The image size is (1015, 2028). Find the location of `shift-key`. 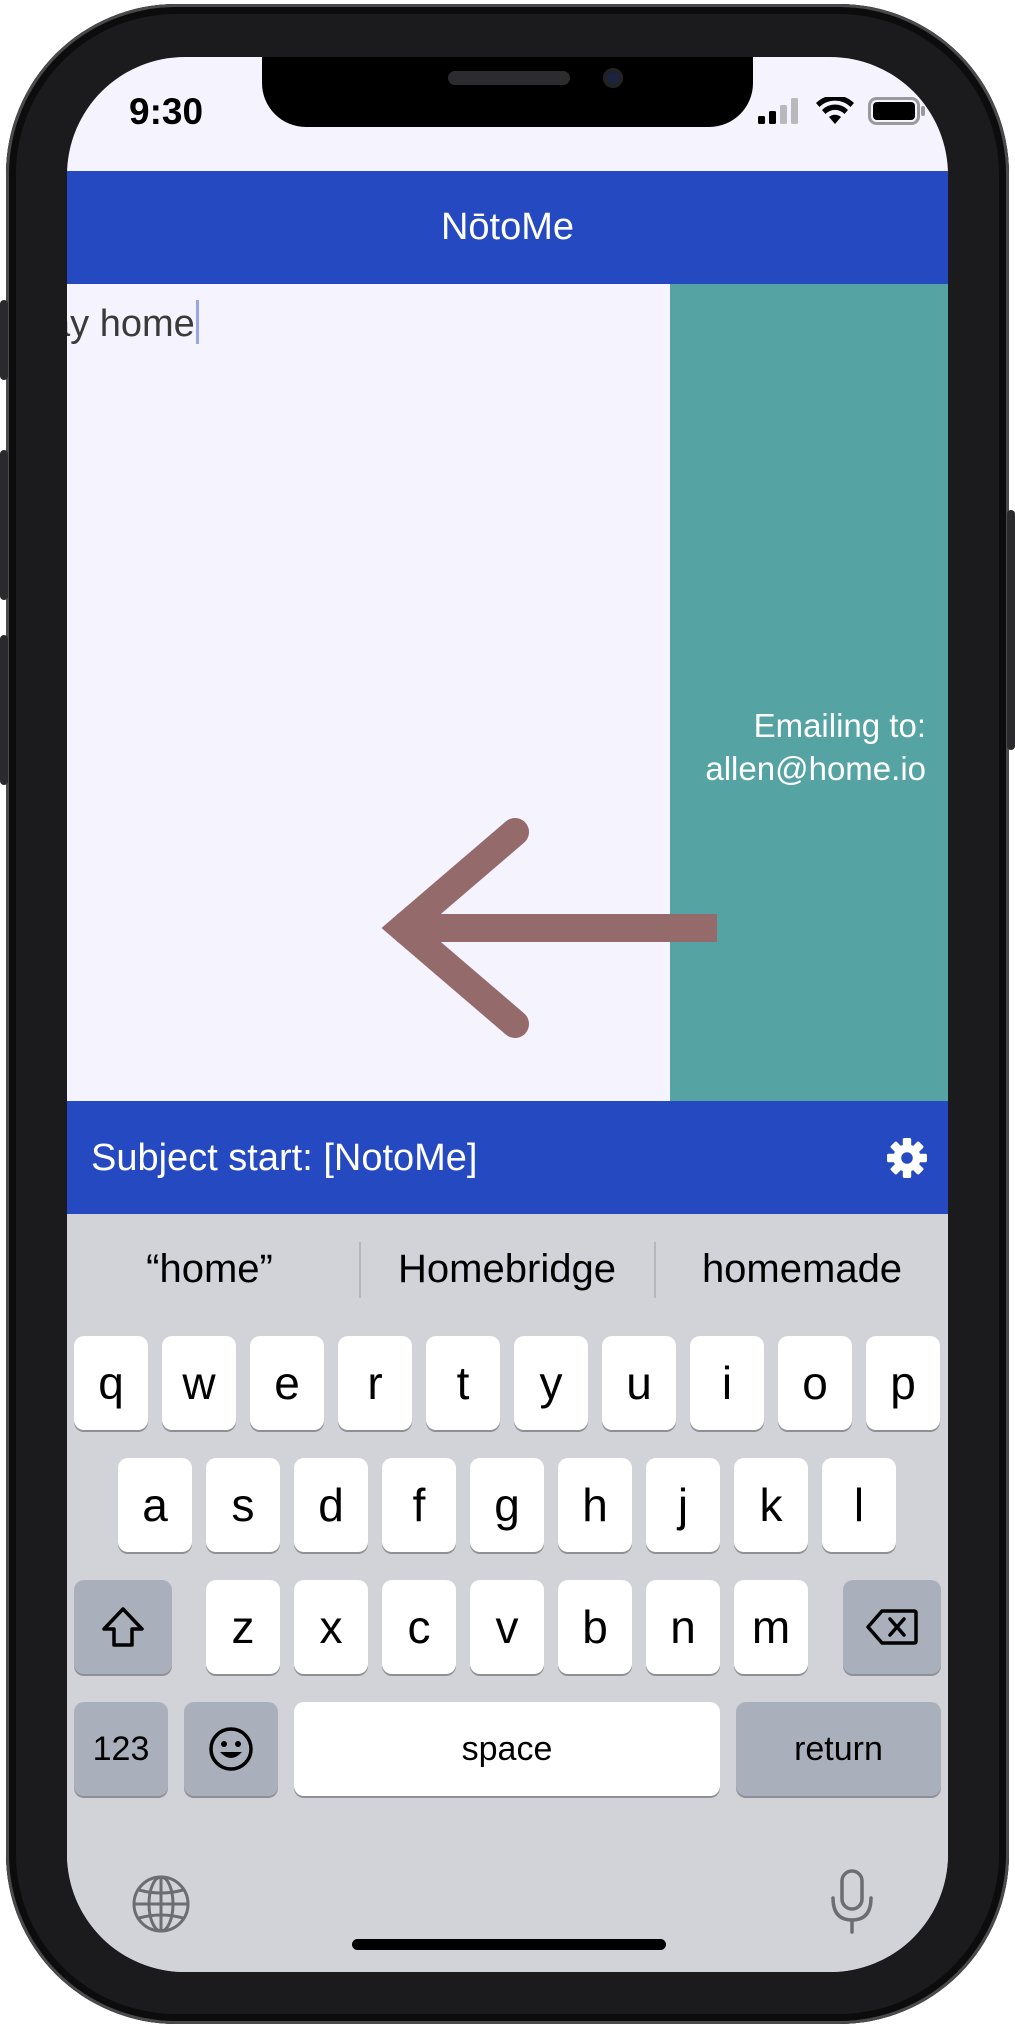

shift-key is located at coordinates (123, 1627).